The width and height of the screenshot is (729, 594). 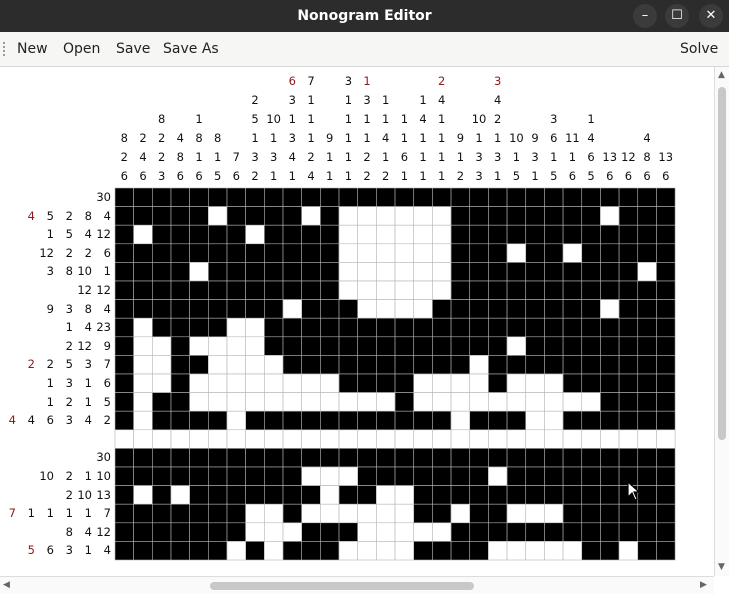 What do you see at coordinates (133, 49) in the screenshot?
I see `save-button: Save` at bounding box center [133, 49].